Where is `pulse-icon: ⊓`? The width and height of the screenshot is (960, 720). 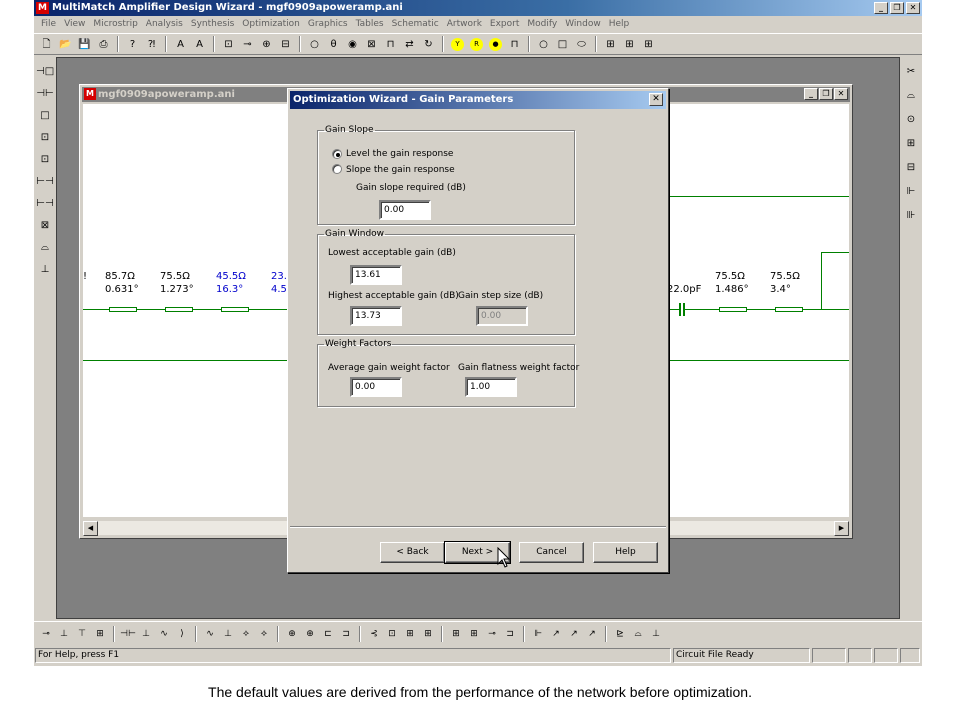
pulse-icon: ⊓ is located at coordinates (514, 44).